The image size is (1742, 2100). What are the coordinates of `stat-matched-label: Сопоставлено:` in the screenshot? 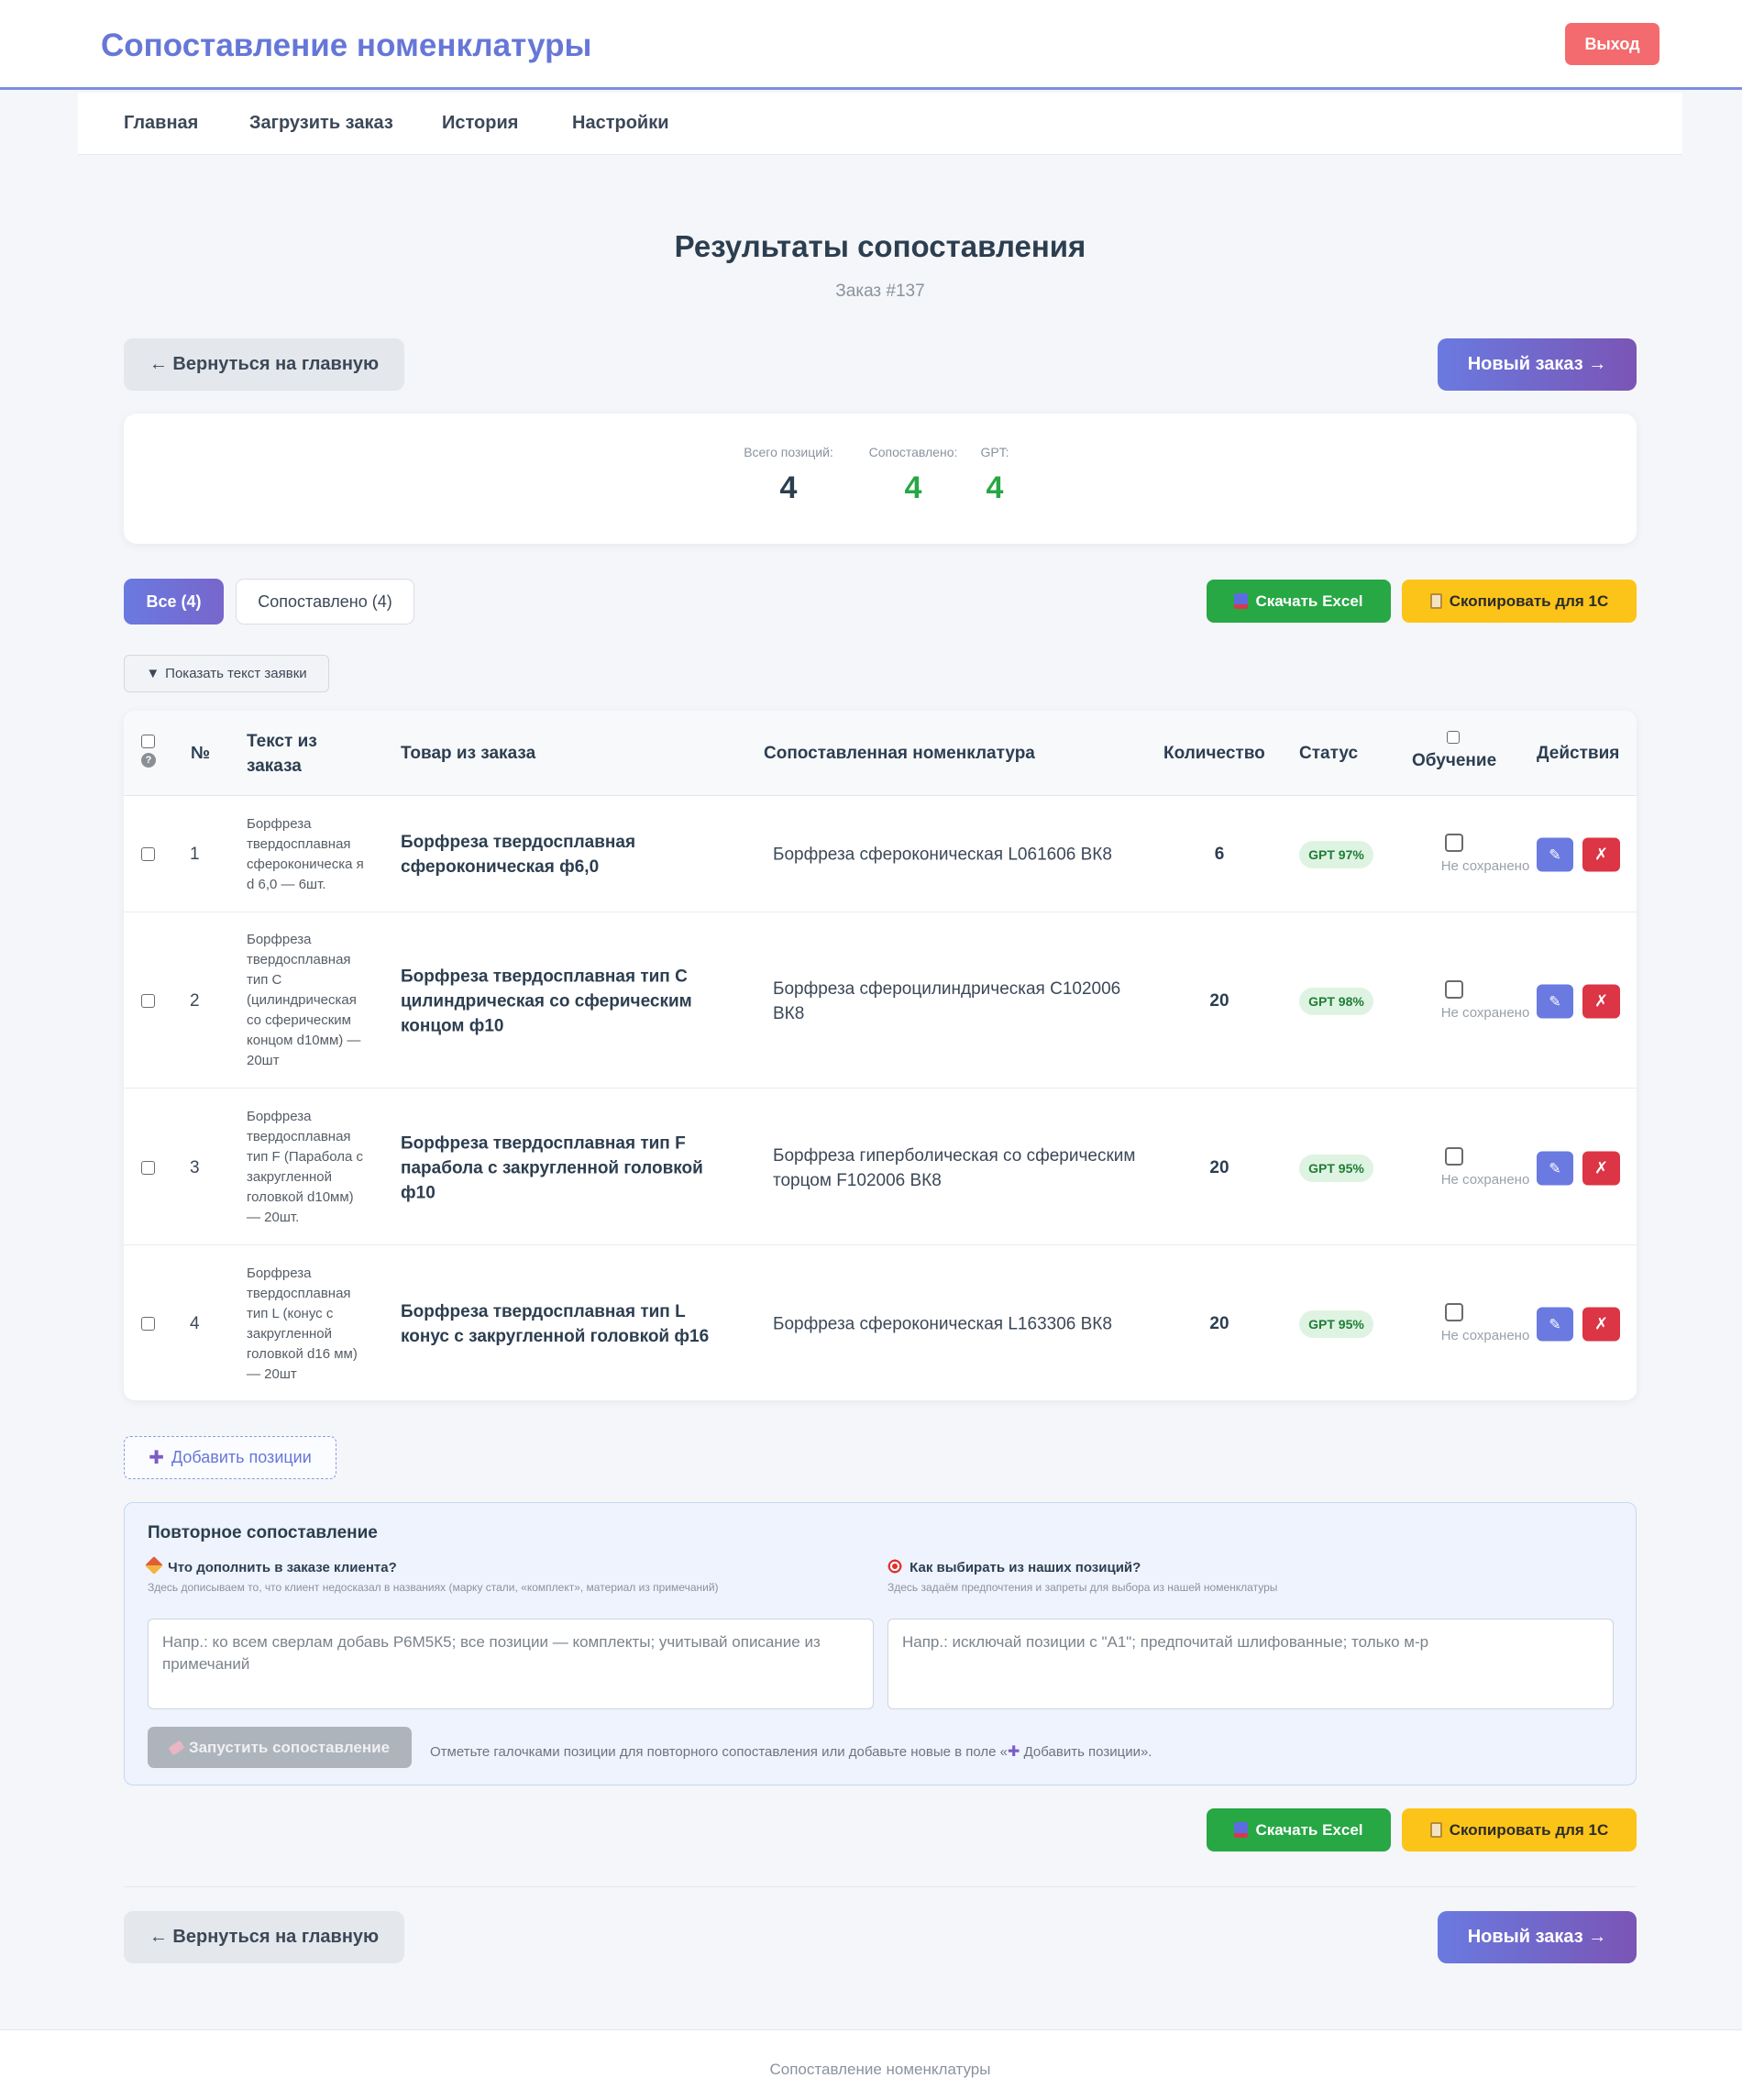 It's located at (913, 452).